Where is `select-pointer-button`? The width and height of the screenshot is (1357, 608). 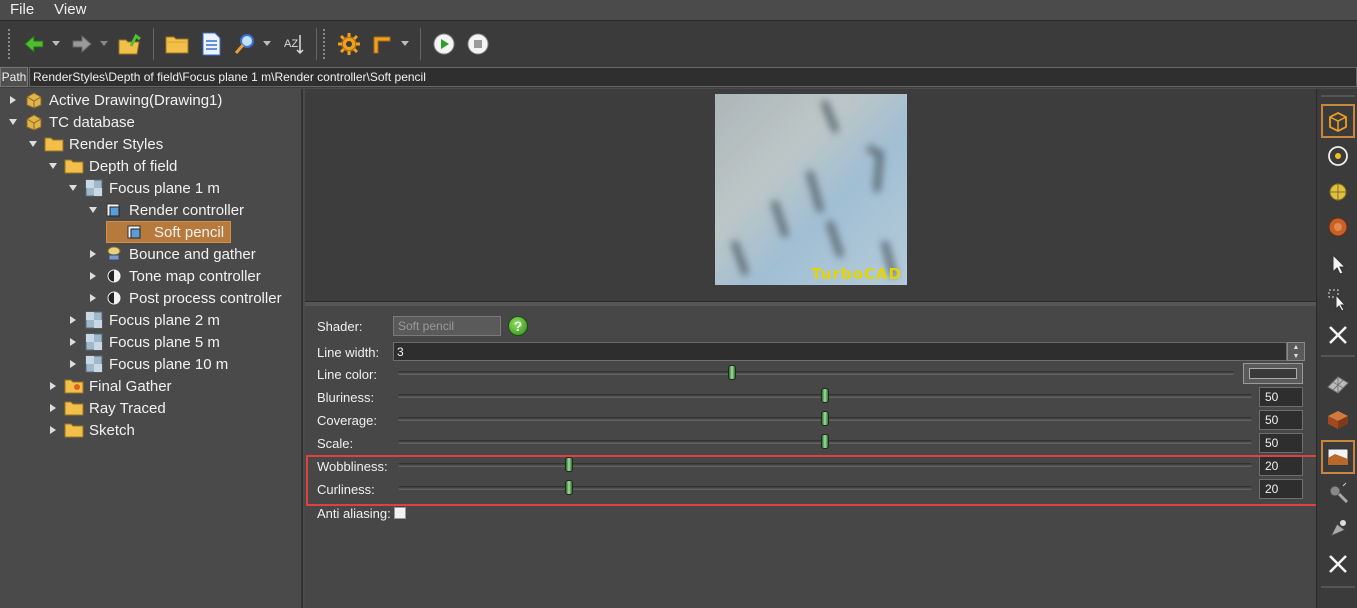 select-pointer-button is located at coordinates (1338, 299).